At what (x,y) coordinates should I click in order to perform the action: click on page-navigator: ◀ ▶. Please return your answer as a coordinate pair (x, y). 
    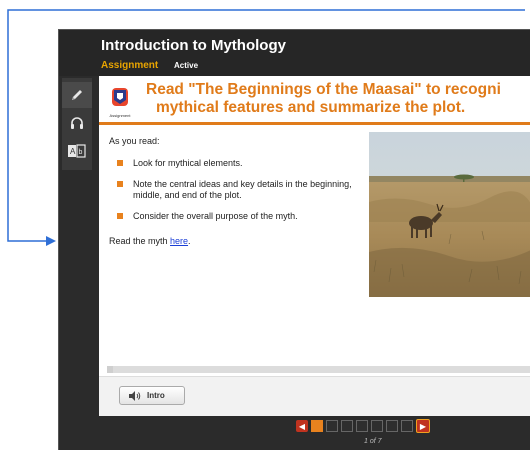
    Looking at the image, I should click on (363, 426).